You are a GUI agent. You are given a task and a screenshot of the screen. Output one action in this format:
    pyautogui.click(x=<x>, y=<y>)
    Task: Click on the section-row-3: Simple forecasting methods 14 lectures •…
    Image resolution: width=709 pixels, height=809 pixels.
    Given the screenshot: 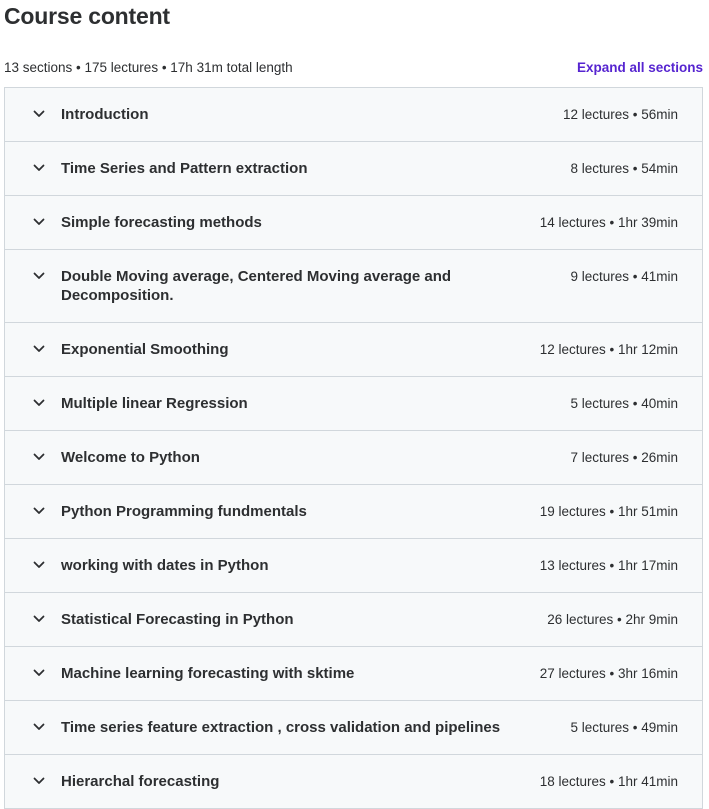 What is the action you would take?
    pyautogui.click(x=353, y=223)
    